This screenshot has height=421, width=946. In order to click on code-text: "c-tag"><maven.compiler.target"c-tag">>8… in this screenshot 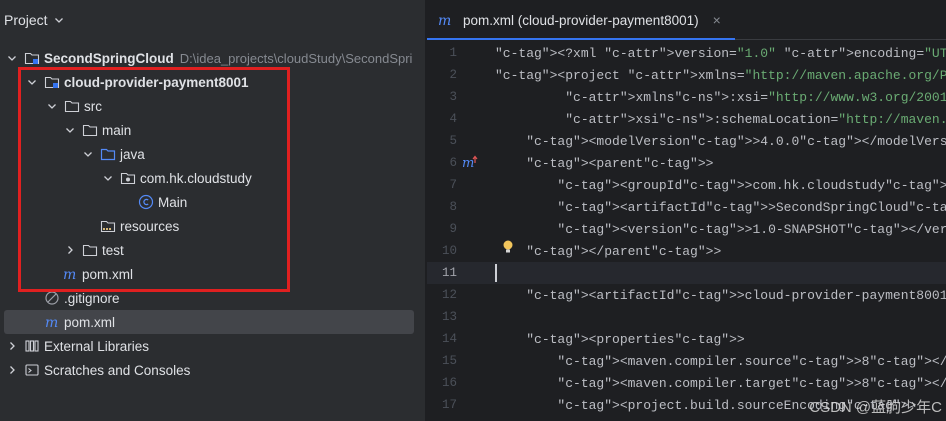, I will do `click(720, 383)`.